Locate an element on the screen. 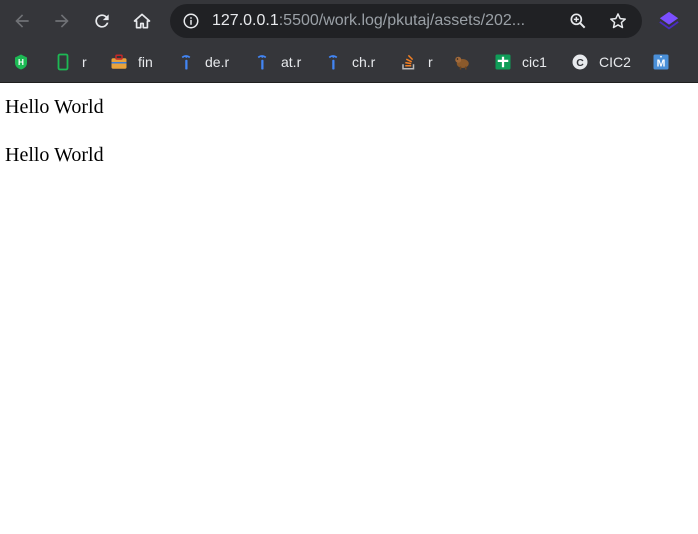  svg-text: H is located at coordinates (21, 62).